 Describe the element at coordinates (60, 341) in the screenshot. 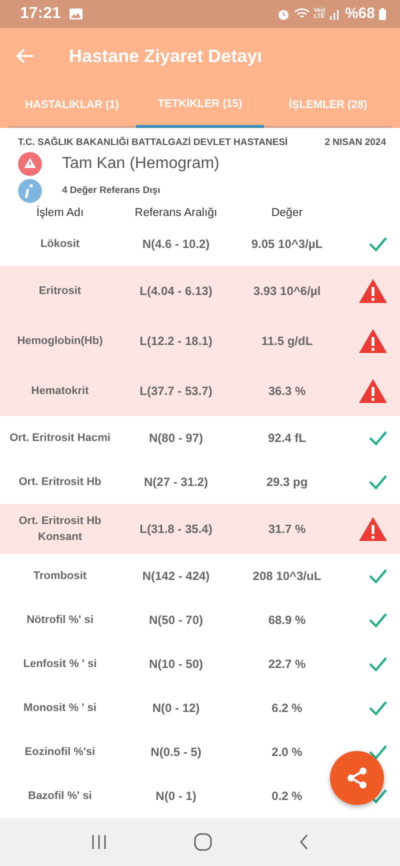

I see `table-cell-text: Hemoglobin(Hb)` at that location.